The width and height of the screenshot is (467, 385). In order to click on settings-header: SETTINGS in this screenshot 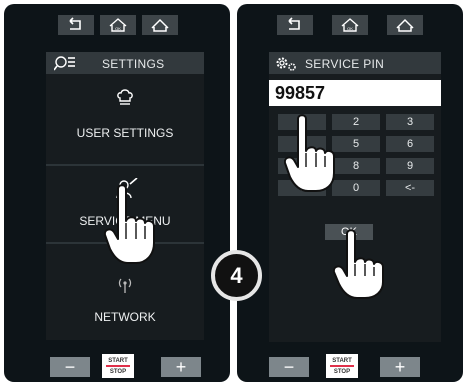, I will do `click(125, 63)`.